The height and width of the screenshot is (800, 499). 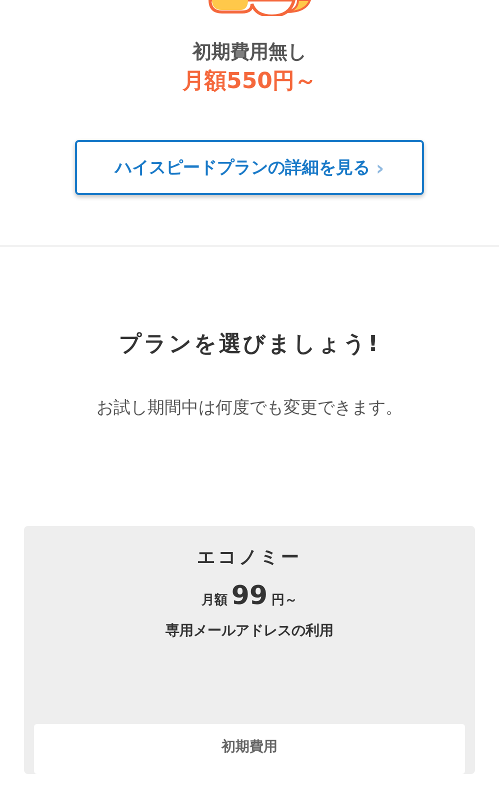 What do you see at coordinates (285, 600) in the screenshot?
I see `price-suffix: 円～` at bounding box center [285, 600].